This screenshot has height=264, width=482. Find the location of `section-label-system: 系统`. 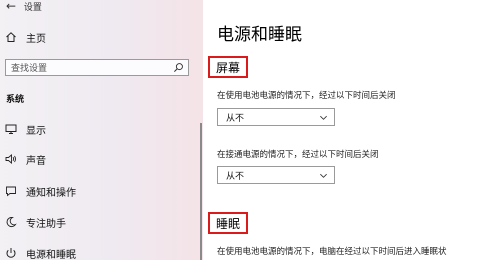

section-label-system: 系统 is located at coordinates (15, 100).